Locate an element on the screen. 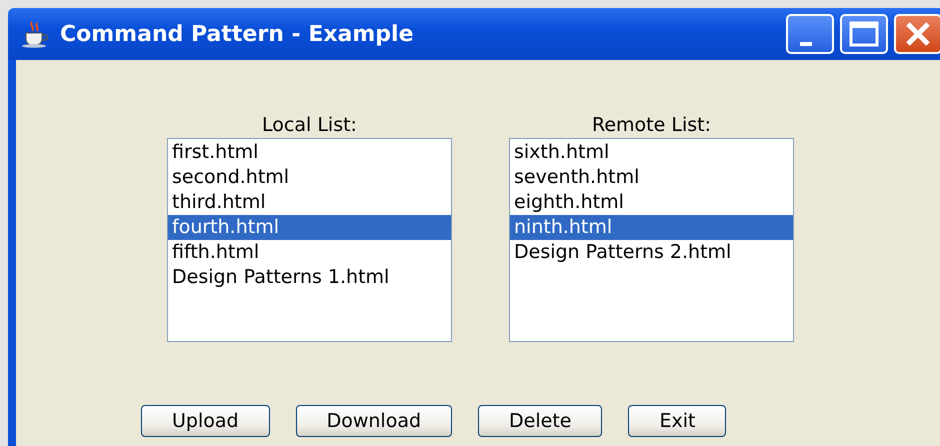  list-label: Local List: is located at coordinates (309, 126).